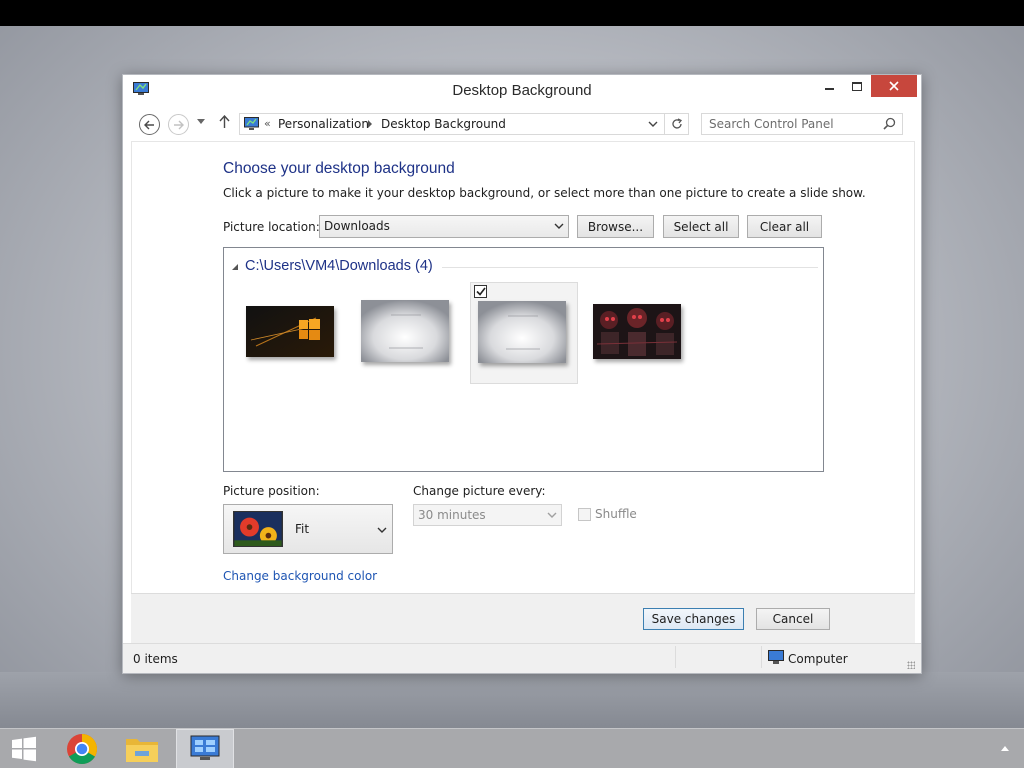 Image resolution: width=1024 pixels, height=768 pixels. What do you see at coordinates (784, 226) in the screenshot?
I see `clear-all-button: Clear all` at bounding box center [784, 226].